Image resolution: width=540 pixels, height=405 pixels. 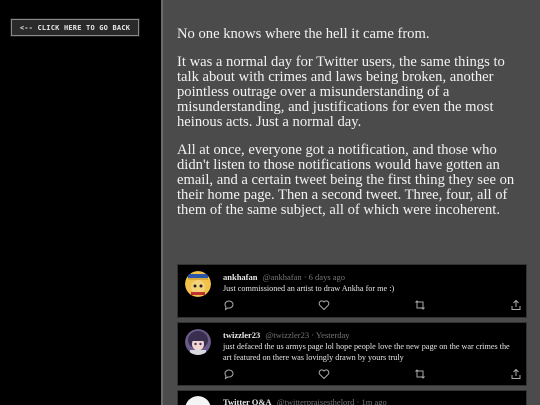 I want to click on tweet-header: twizzler23 @twizzler23 · Yesterday, so click(x=286, y=335).